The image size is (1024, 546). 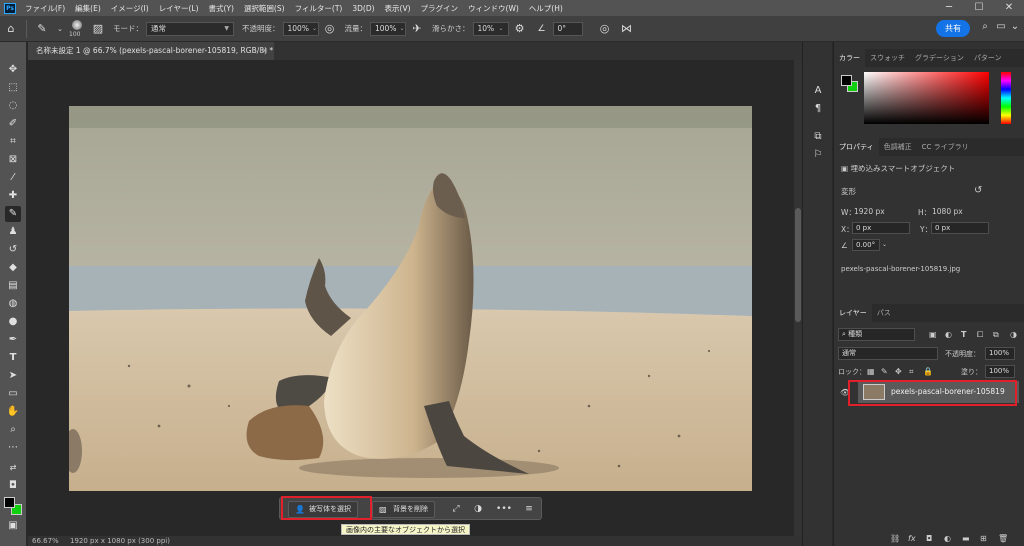 I want to click on menu-image: イメージ(I), so click(x=130, y=8).